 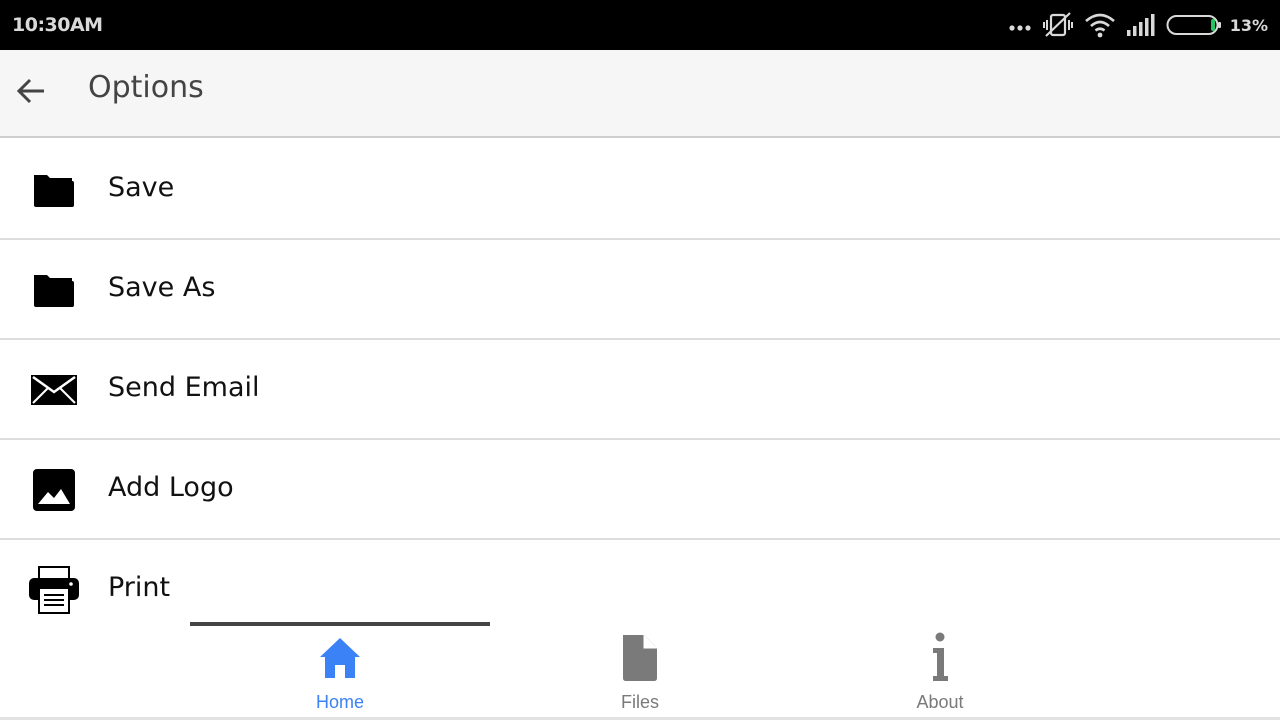 What do you see at coordinates (340, 658) in the screenshot?
I see `home-icon` at bounding box center [340, 658].